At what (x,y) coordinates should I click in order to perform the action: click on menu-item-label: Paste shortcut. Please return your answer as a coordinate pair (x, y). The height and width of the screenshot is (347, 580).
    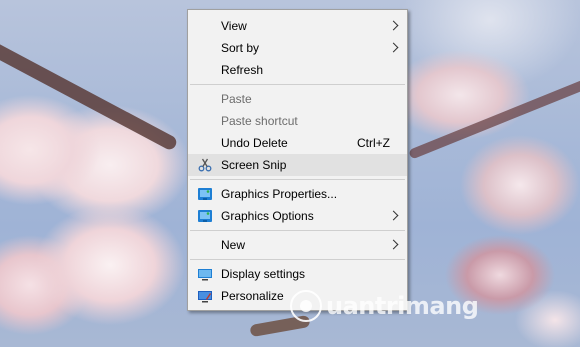
    Looking at the image, I should click on (259, 121).